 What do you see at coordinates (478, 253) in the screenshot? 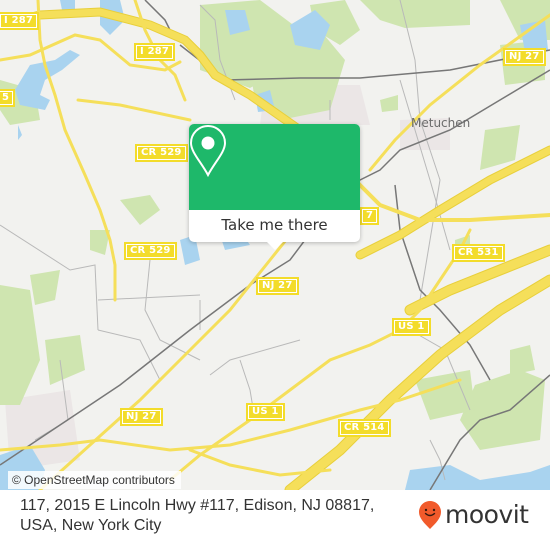
I see `road-shield-cr531: CR 531` at bounding box center [478, 253].